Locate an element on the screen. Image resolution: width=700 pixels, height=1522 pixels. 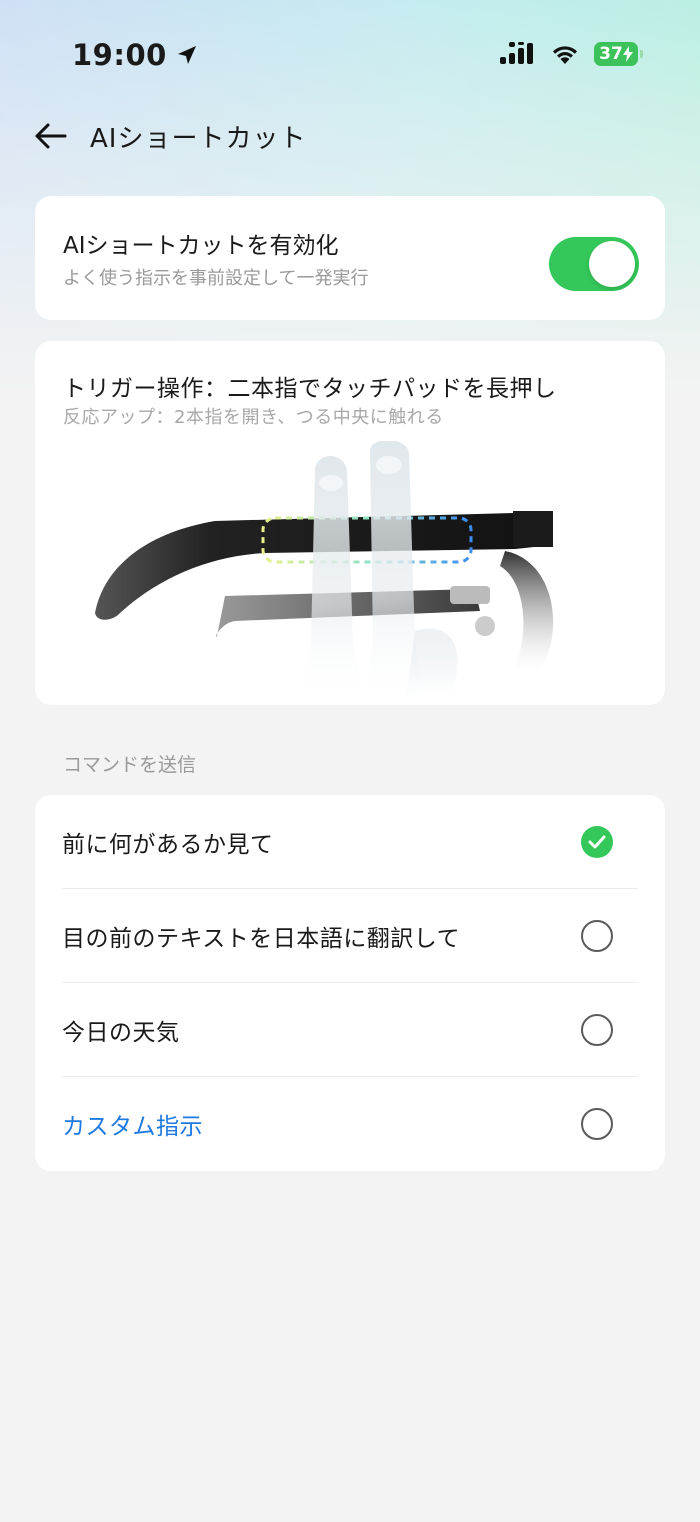
commands-section-label: コマンドを送信 is located at coordinates (130, 765).